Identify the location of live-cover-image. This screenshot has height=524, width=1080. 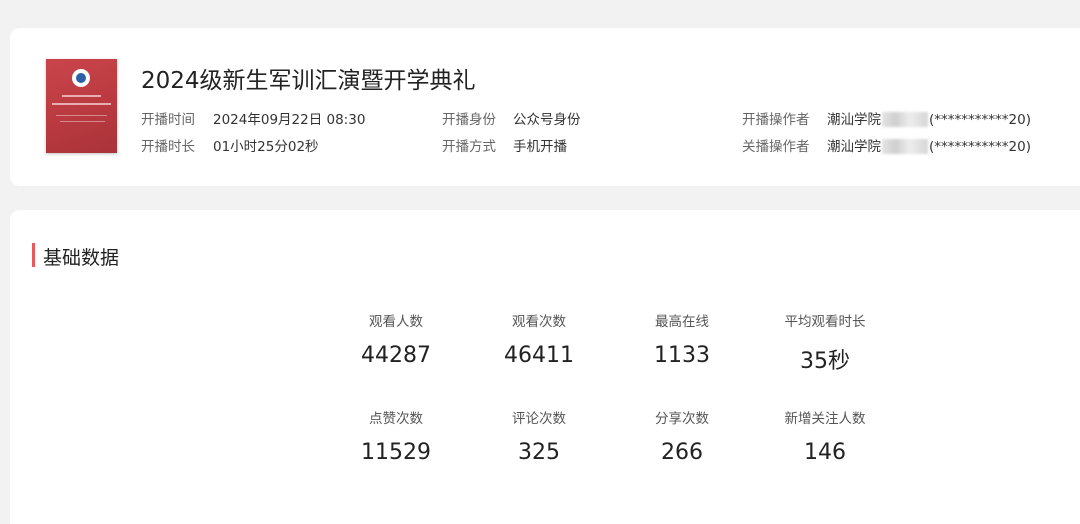
(81, 106).